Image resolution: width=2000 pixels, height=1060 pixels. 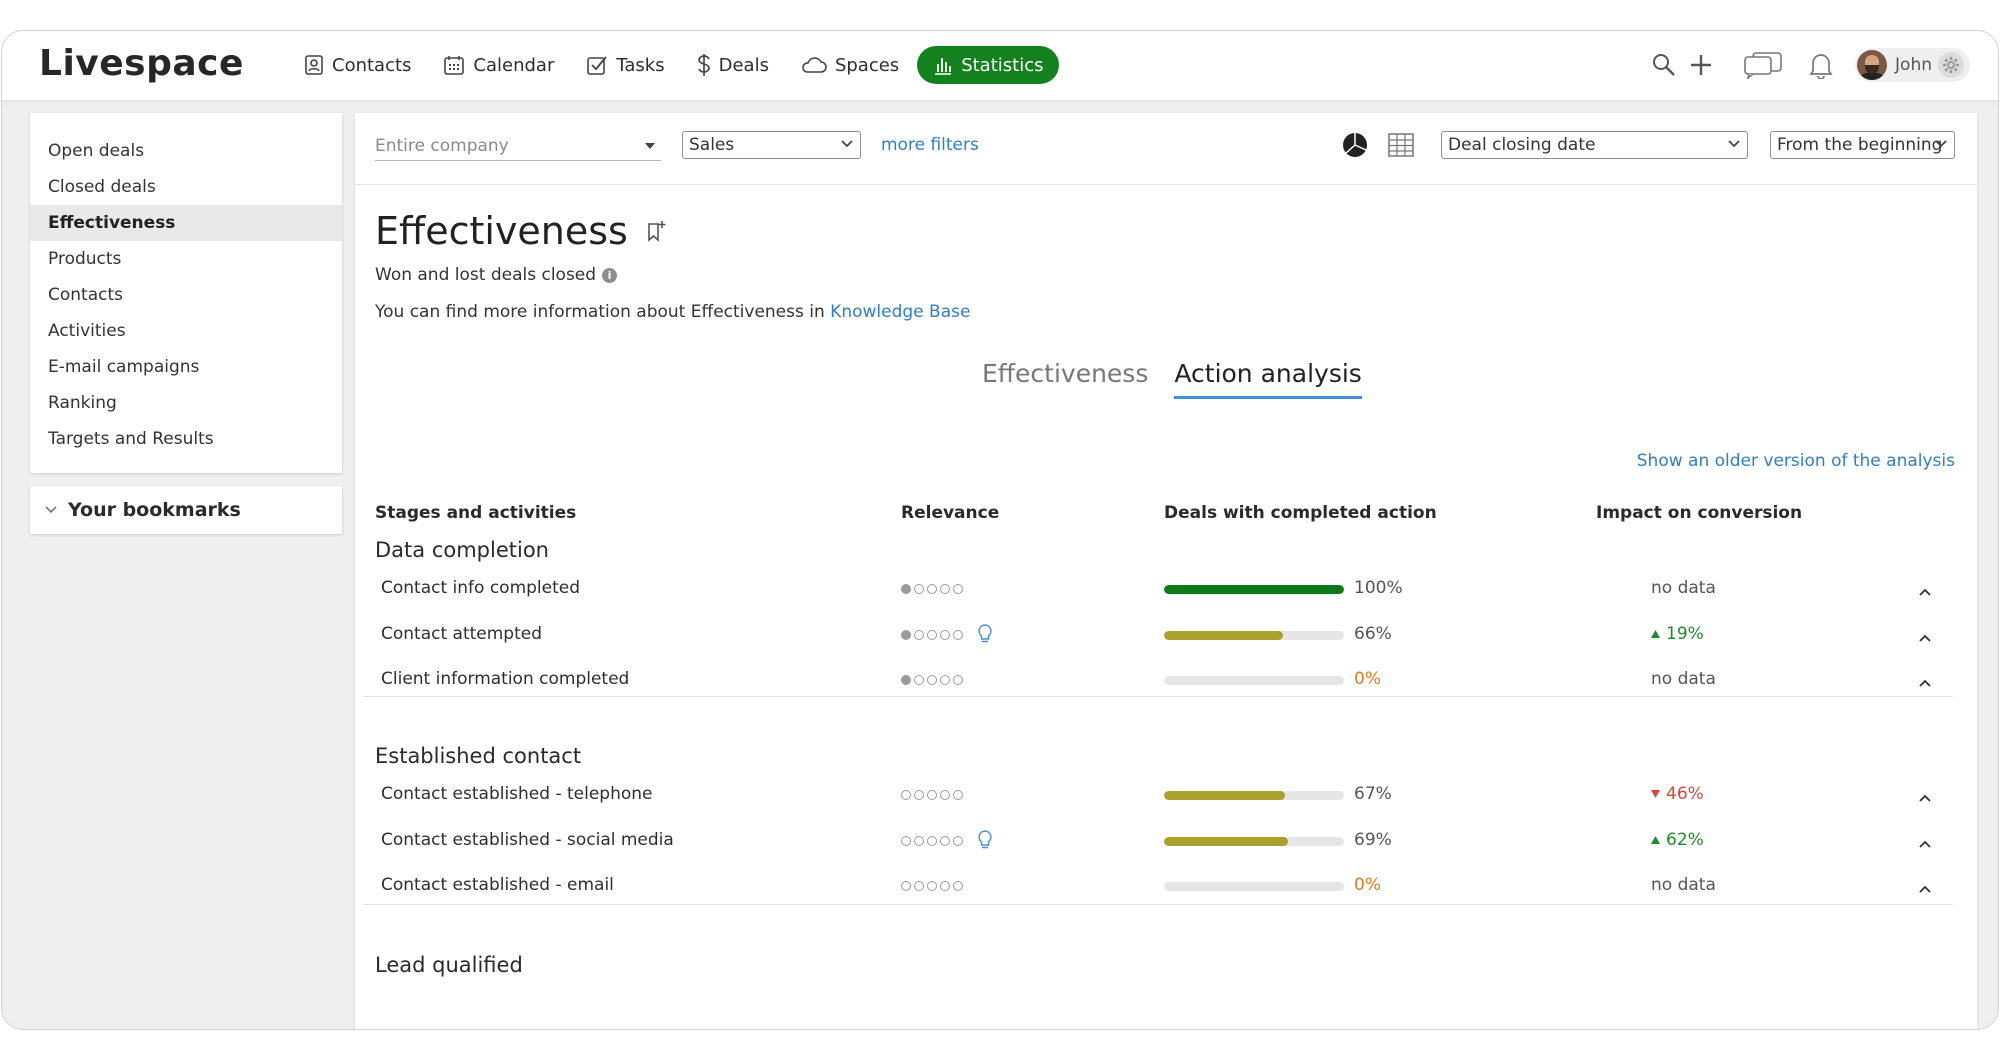 I want to click on user-menu: John, so click(x=1912, y=65).